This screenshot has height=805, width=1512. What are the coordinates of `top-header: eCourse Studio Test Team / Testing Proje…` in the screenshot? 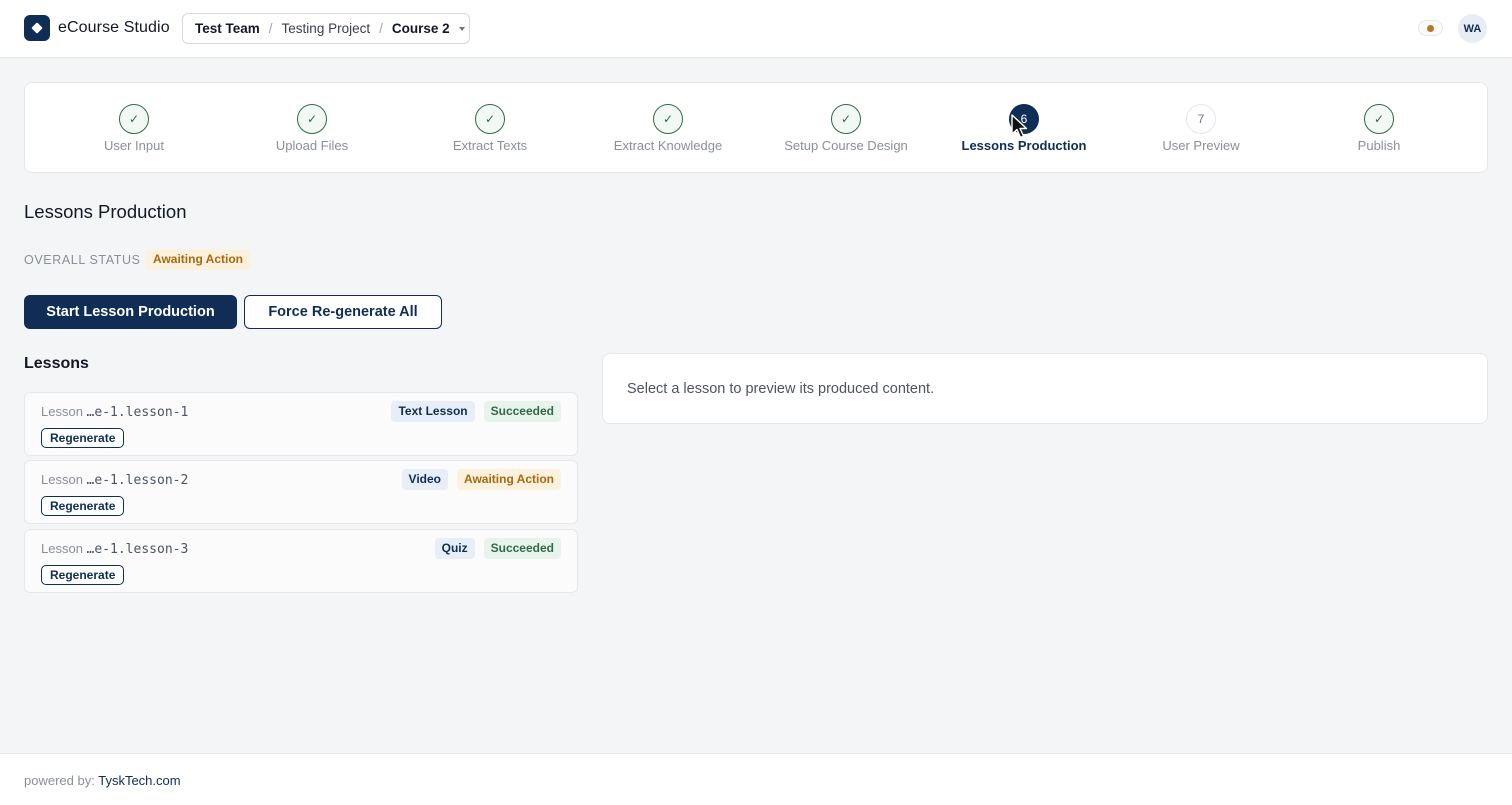 It's located at (756, 29).